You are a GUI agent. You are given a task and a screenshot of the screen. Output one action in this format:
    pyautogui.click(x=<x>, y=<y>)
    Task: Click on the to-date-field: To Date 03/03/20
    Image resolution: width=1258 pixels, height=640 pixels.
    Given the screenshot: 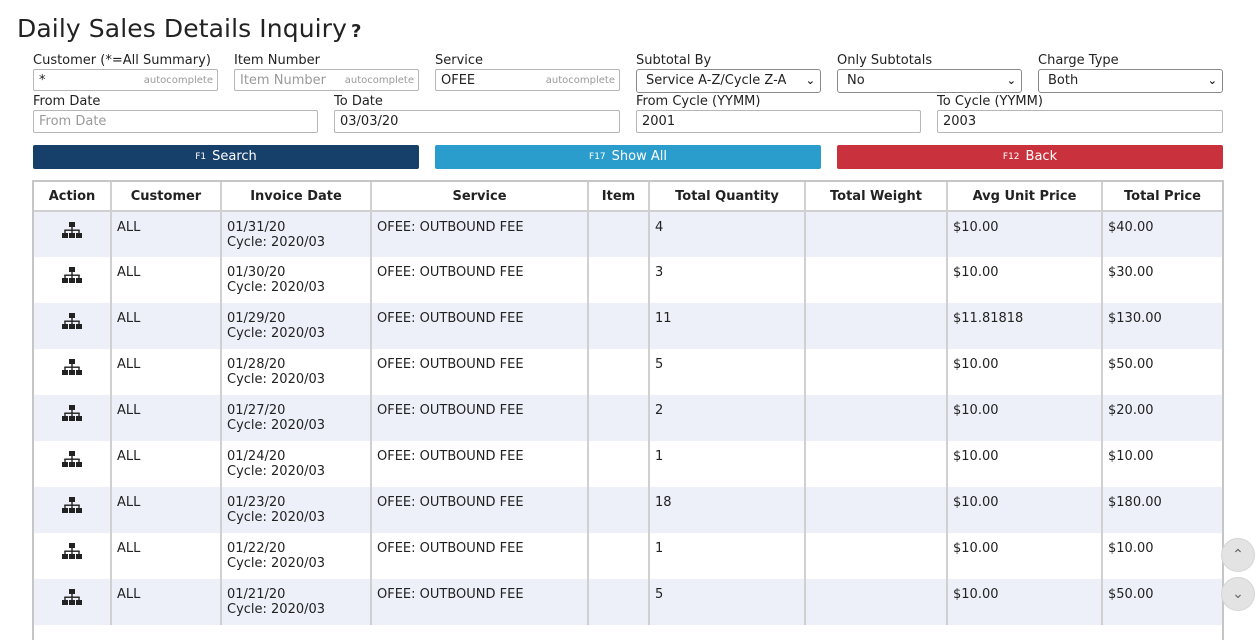 What is the action you would take?
    pyautogui.click(x=477, y=113)
    